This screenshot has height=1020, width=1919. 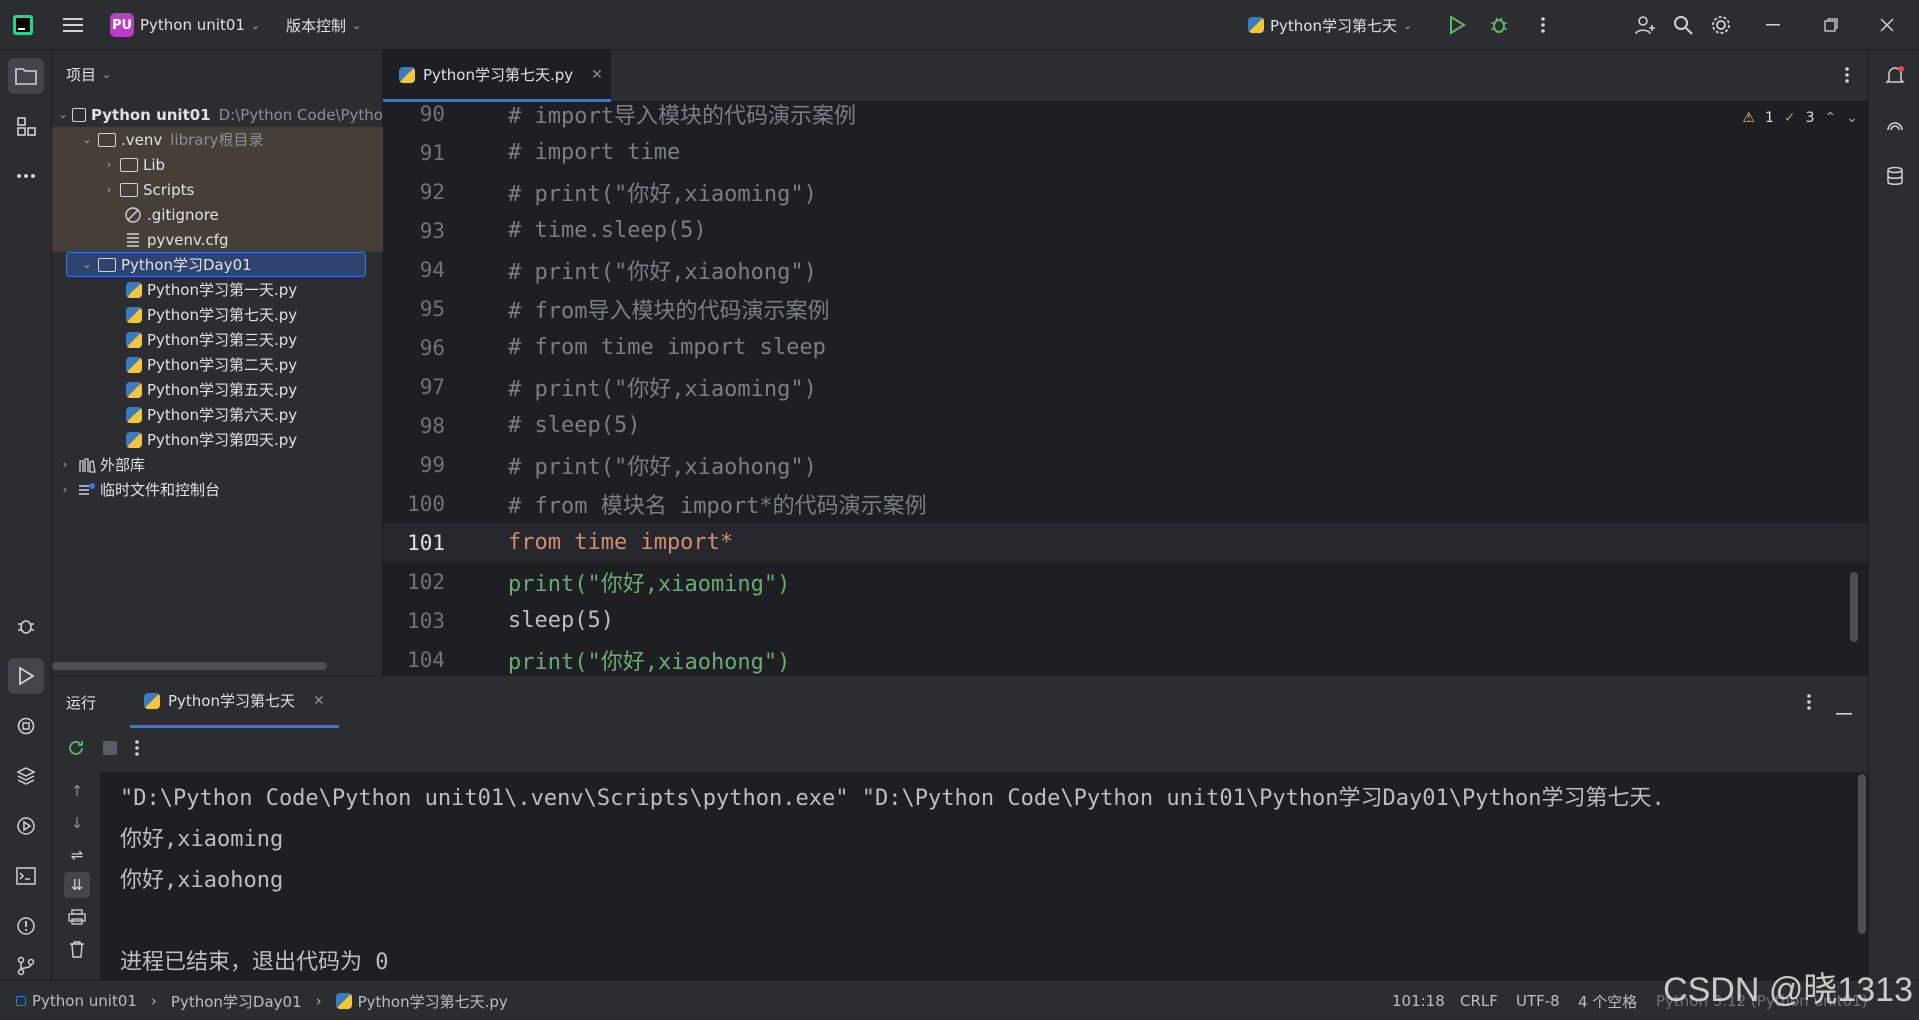 I want to click on main-menu-icon, so click(x=73, y=25).